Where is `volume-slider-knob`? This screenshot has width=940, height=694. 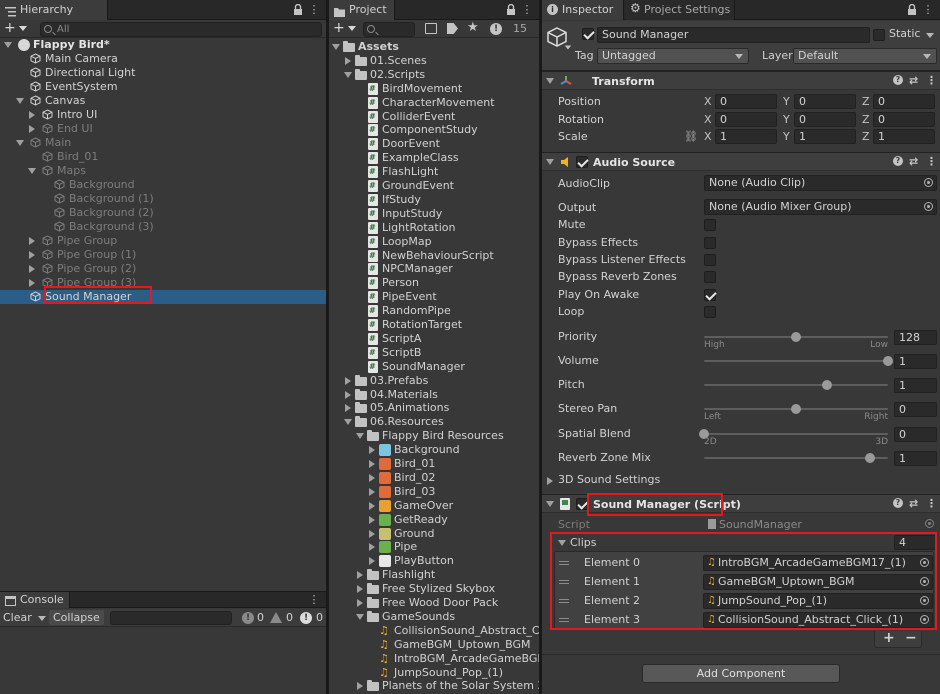 volume-slider-knob is located at coordinates (888, 361).